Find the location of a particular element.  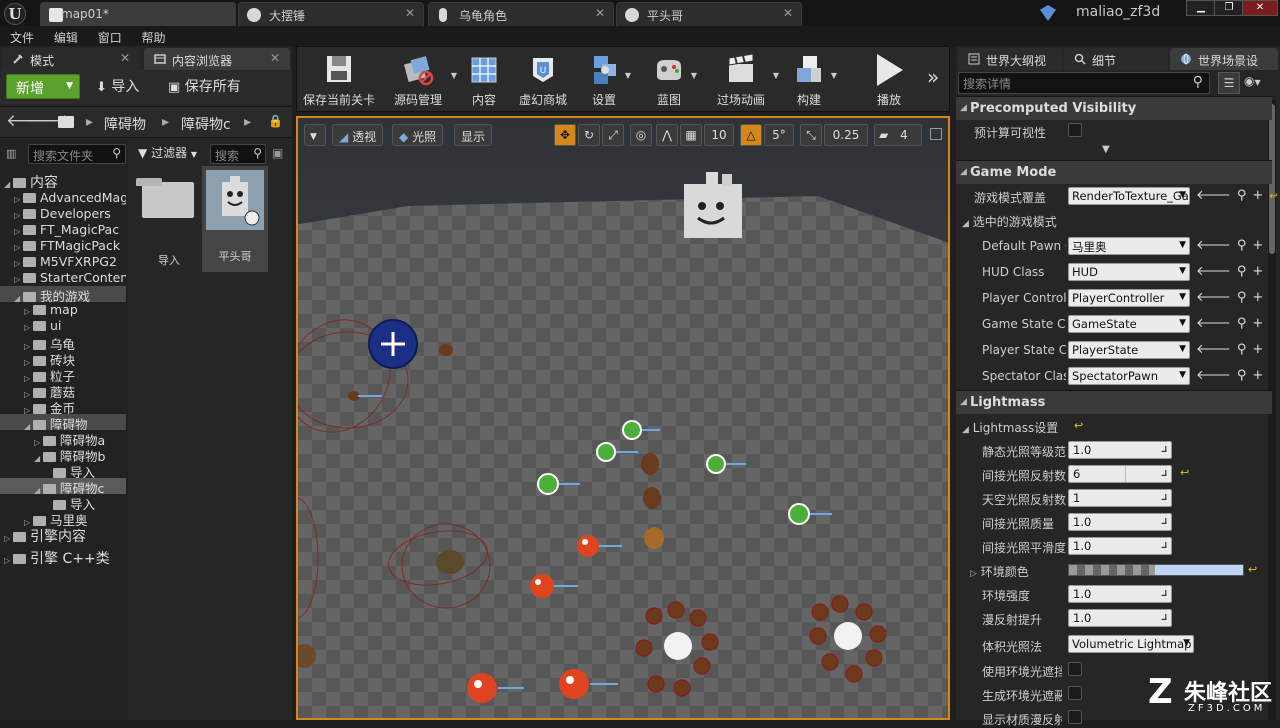

asset-tile: 导入 is located at coordinates (169, 220).